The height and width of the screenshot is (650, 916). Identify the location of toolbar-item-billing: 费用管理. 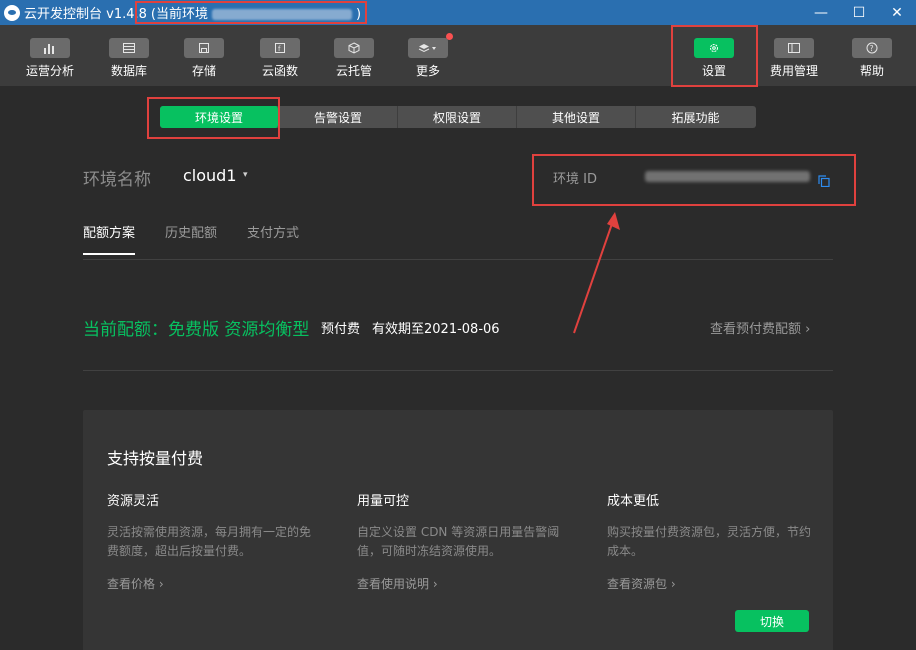
(794, 55).